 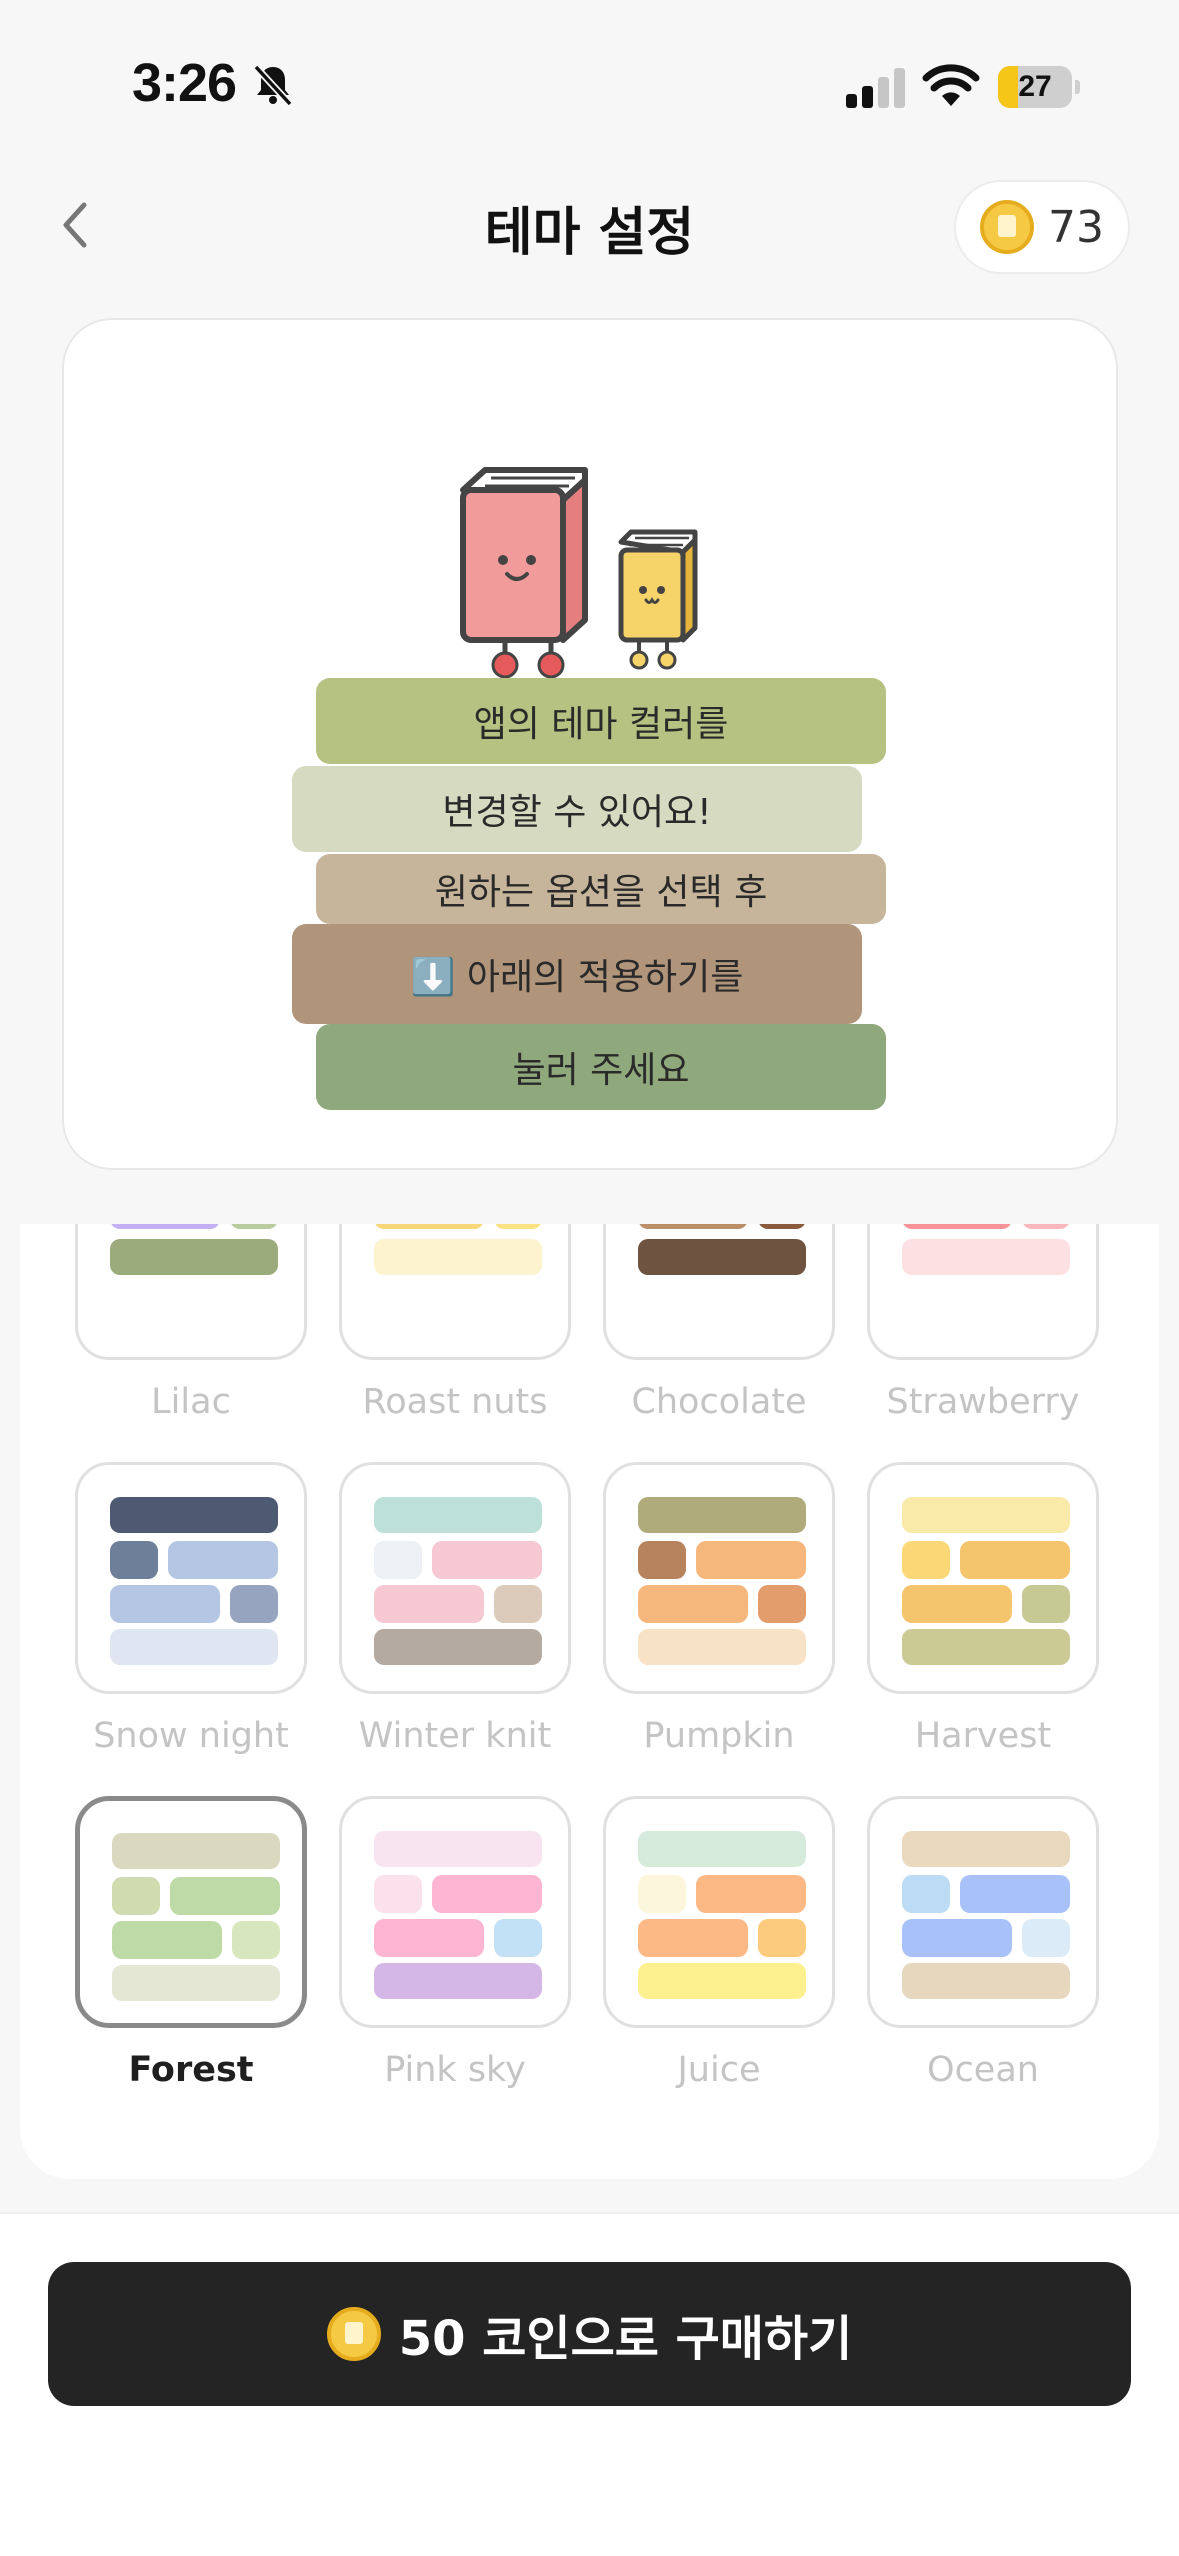 What do you see at coordinates (191, 1402) in the screenshot?
I see `theme-label: Lilac` at bounding box center [191, 1402].